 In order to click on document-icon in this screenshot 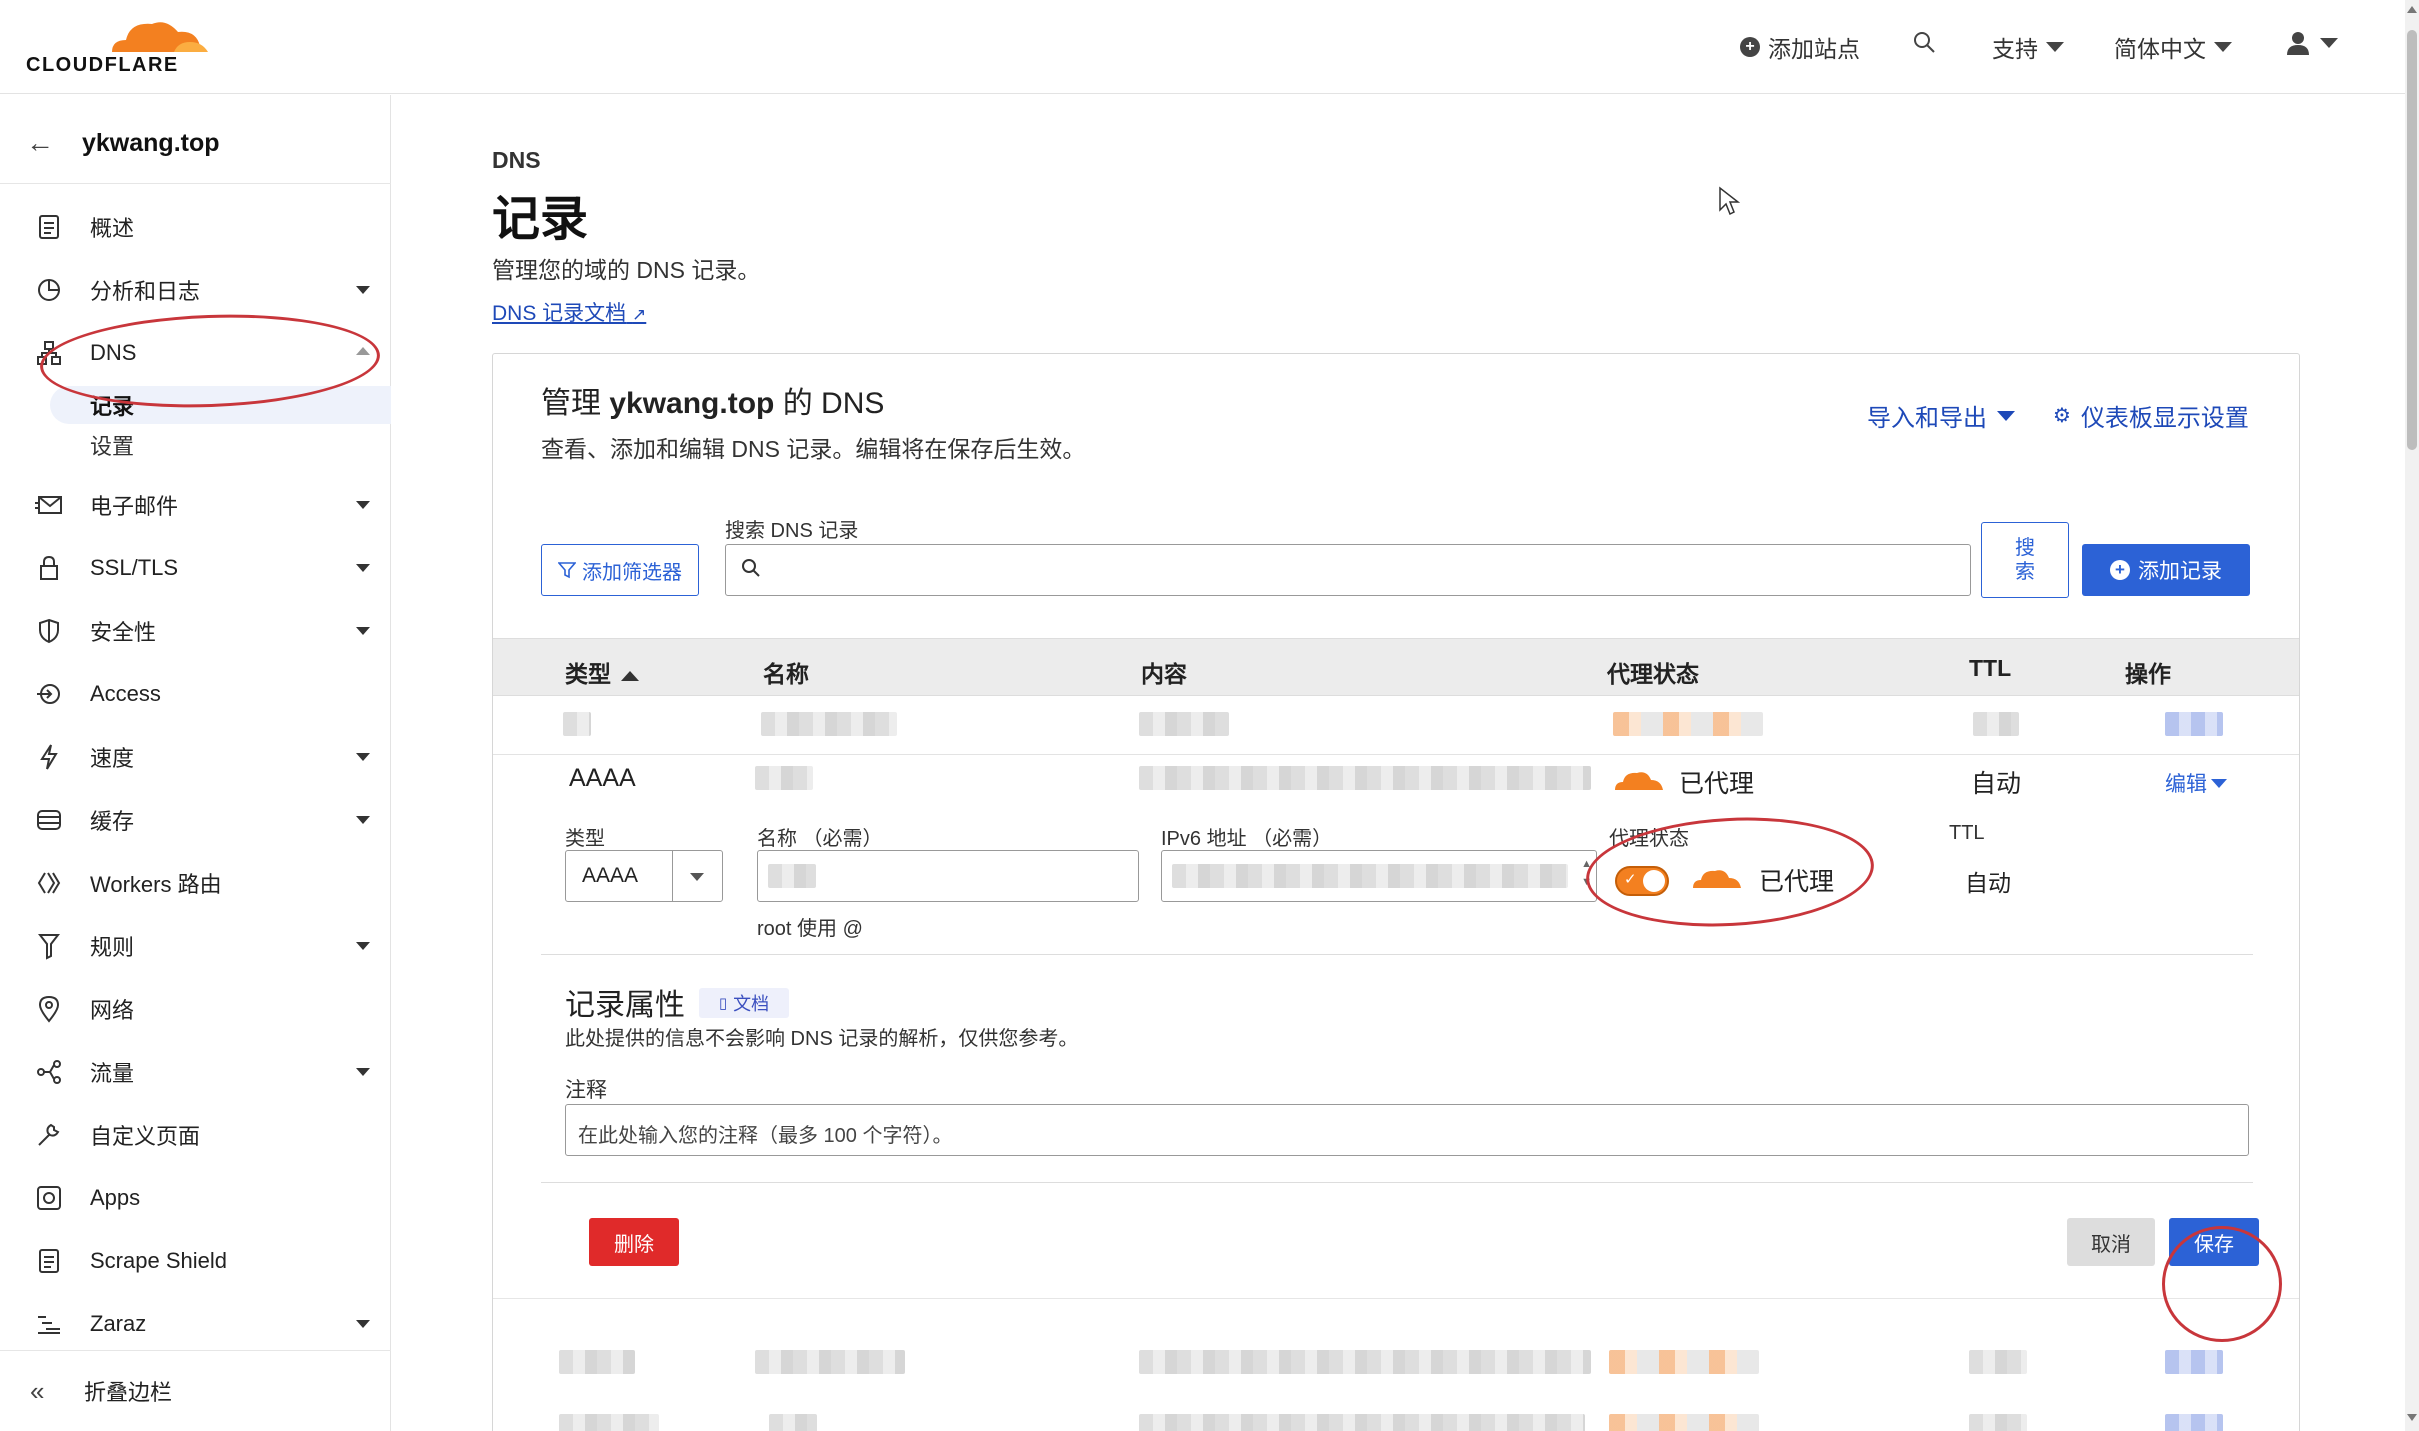, I will do `click(49, 1261)`.